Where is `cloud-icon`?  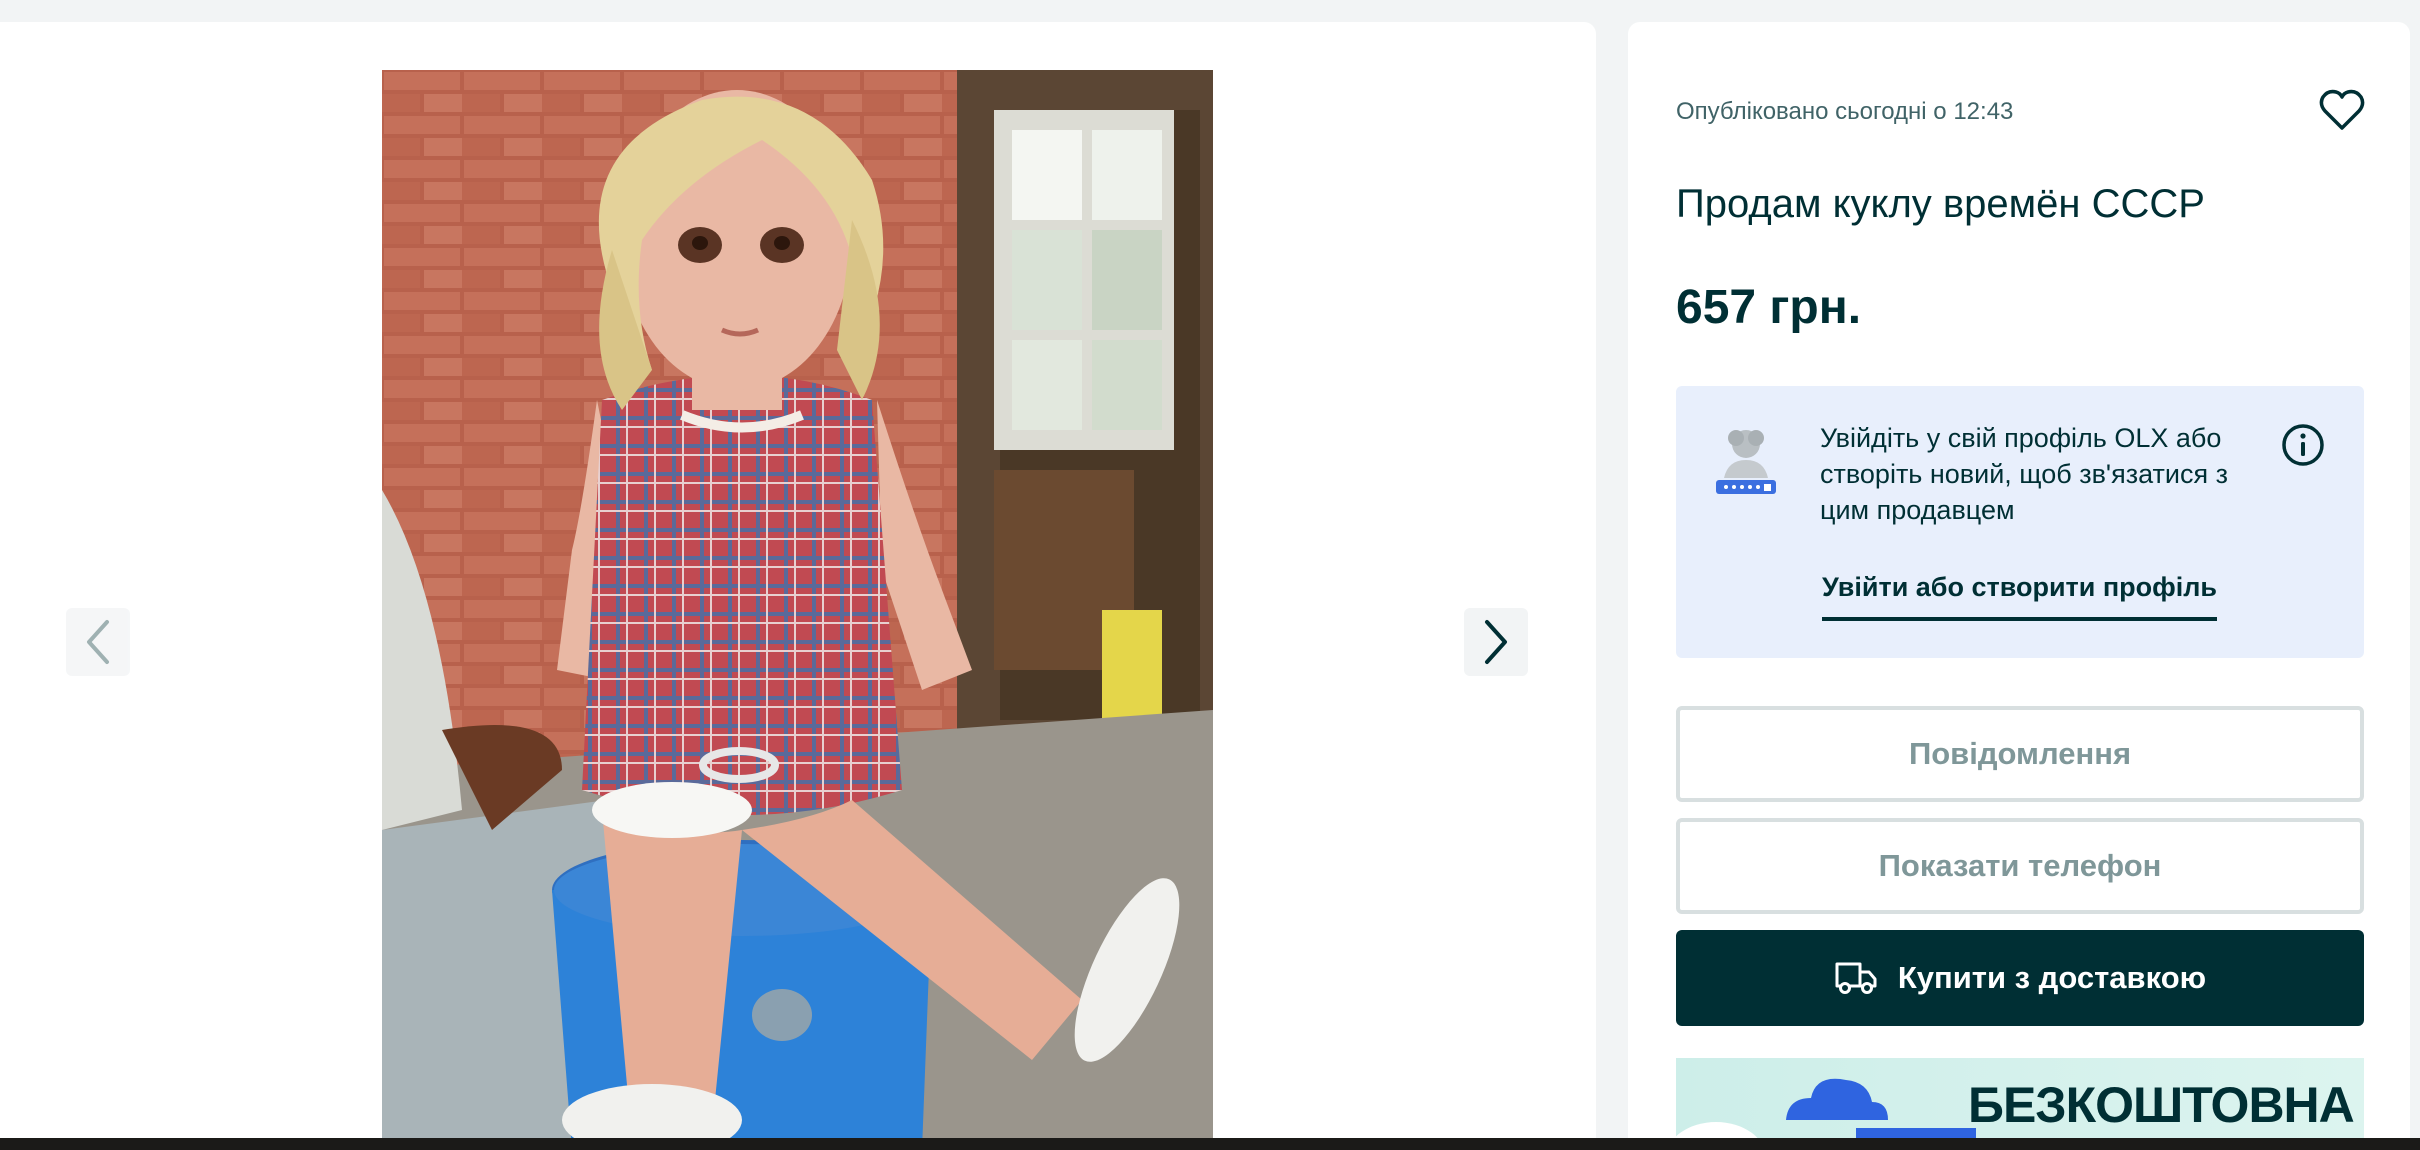
cloud-icon is located at coordinates (1826, 1110).